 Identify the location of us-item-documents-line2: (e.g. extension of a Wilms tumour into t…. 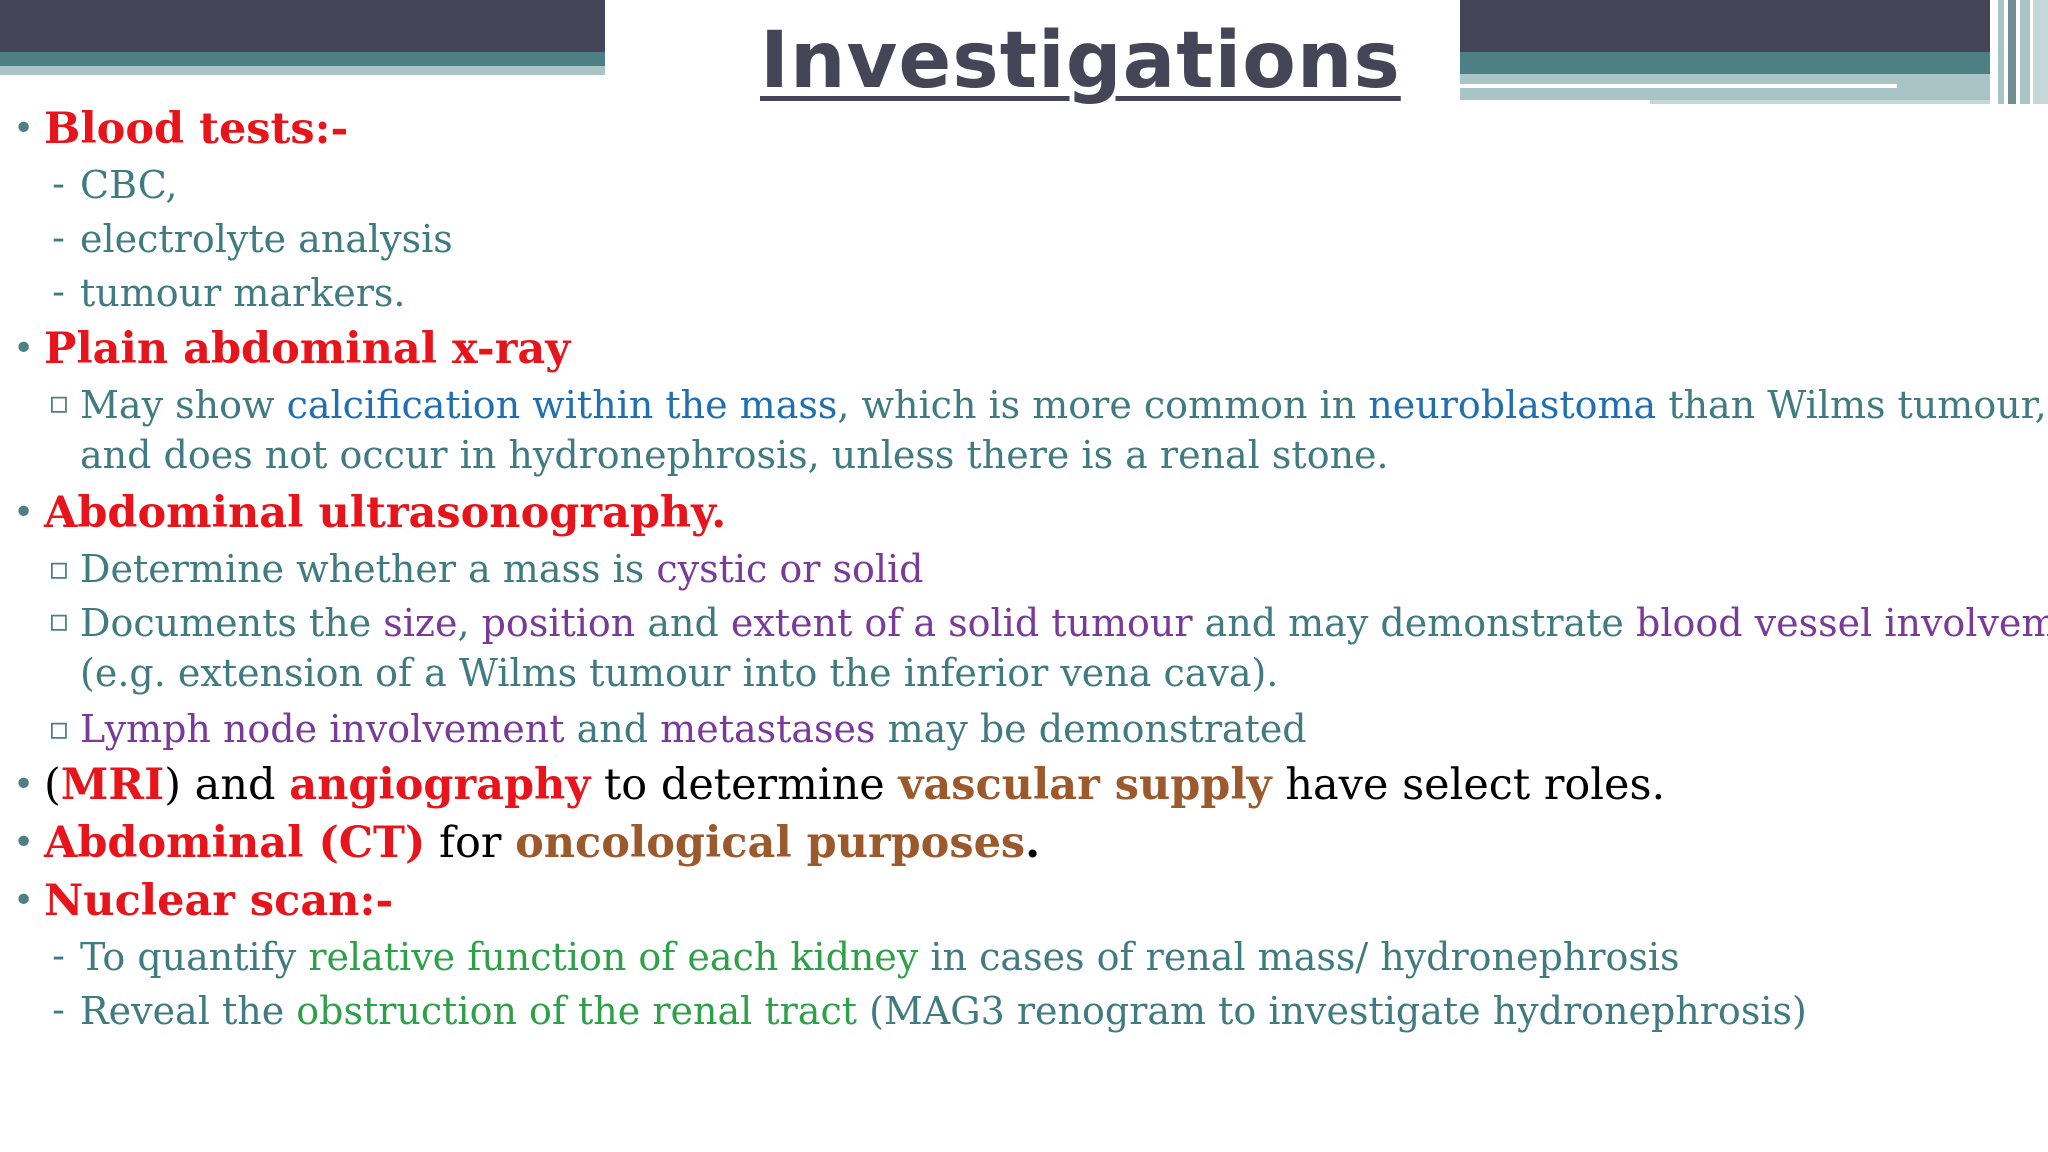
(679, 673).